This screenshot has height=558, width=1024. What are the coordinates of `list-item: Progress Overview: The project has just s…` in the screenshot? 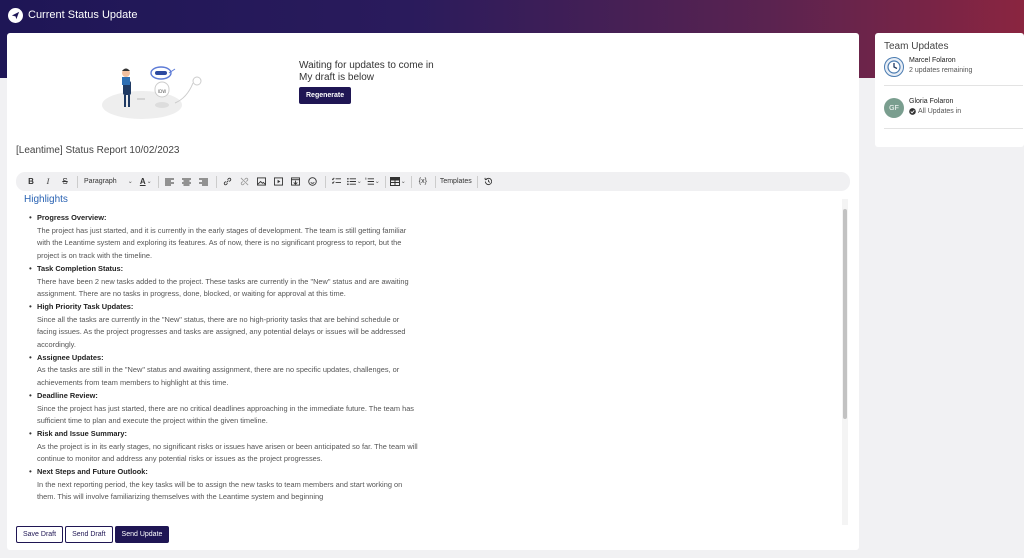 It's located at (224, 237).